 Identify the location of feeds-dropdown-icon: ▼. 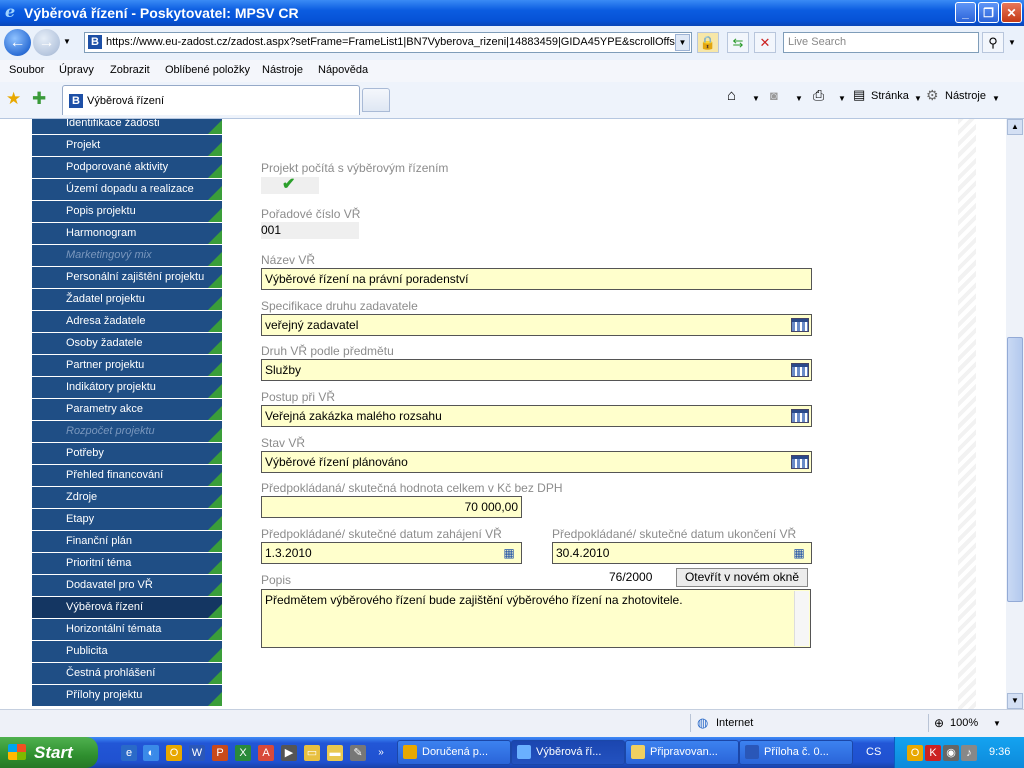
(799, 98).